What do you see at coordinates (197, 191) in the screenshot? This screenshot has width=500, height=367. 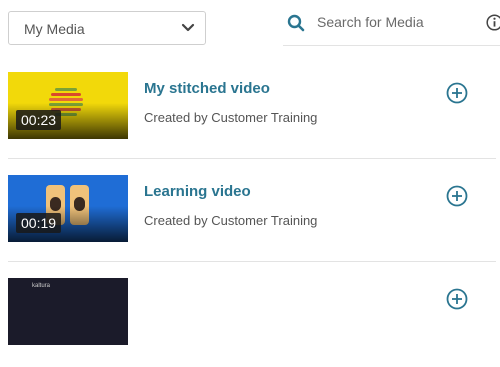 I see `media-title: Learning video` at bounding box center [197, 191].